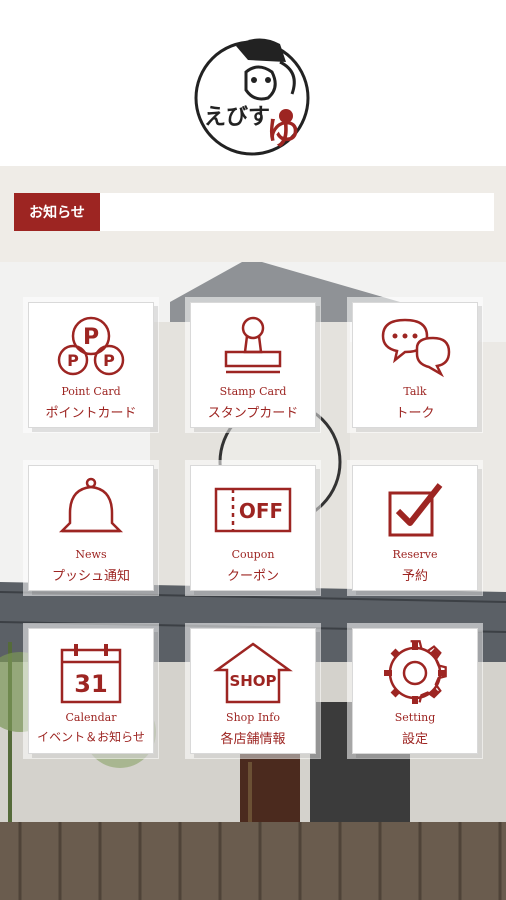  I want to click on tile-label-jp: 予約, so click(414, 576).